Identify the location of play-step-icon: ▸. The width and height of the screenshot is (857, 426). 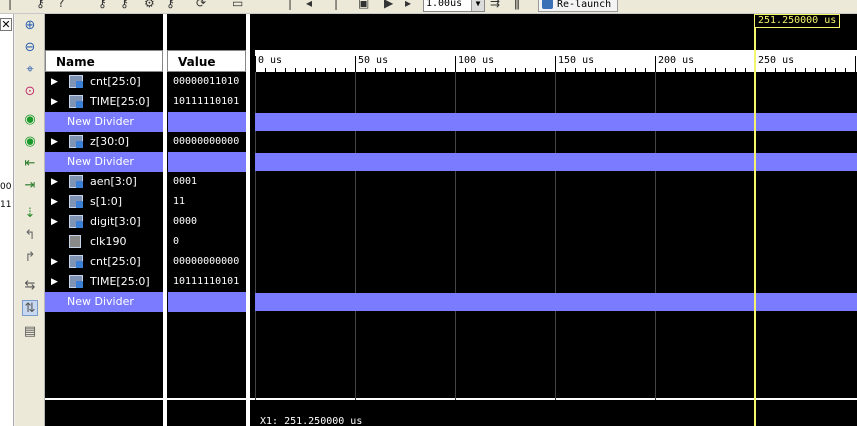
(408, 6).